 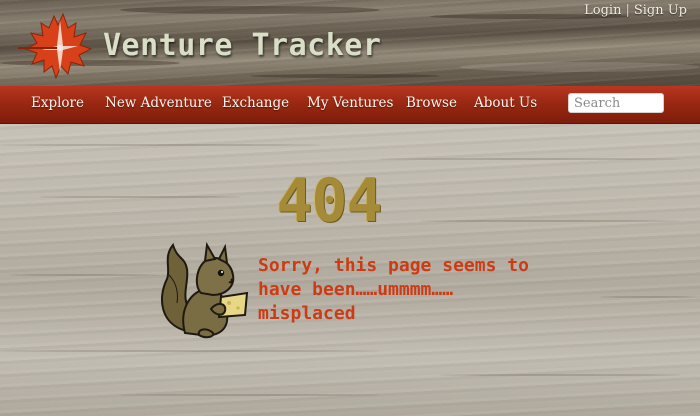 I want to click on nav-browse: Browse, so click(x=431, y=103).